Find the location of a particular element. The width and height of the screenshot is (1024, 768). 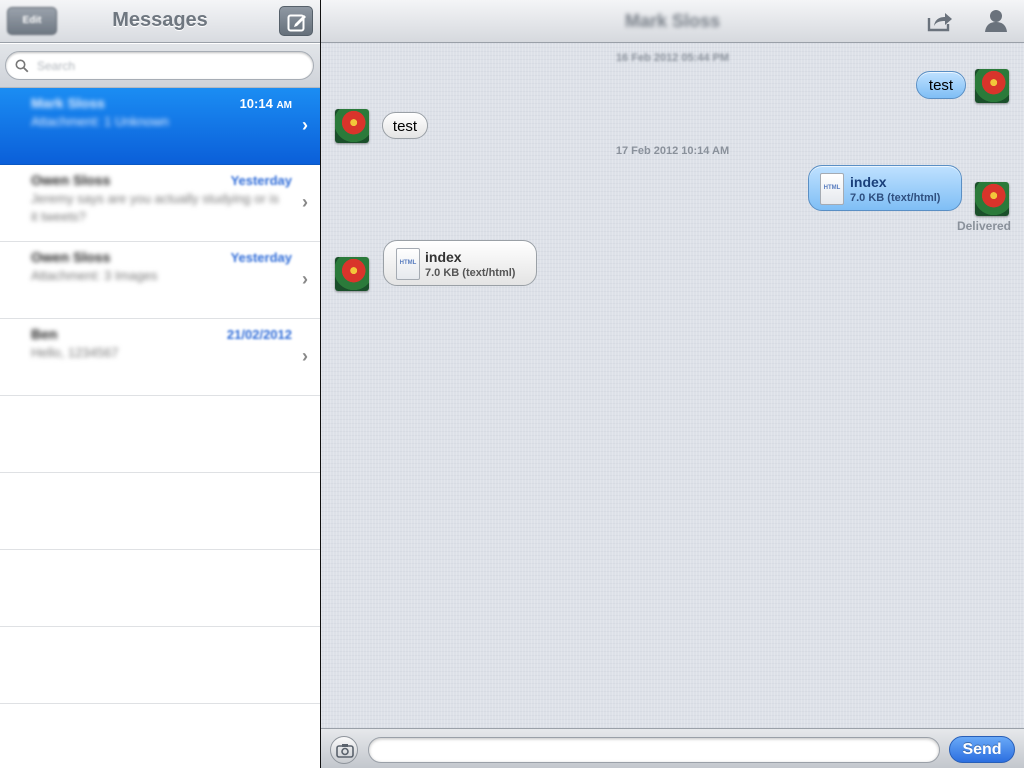

compose-button is located at coordinates (296, 21).